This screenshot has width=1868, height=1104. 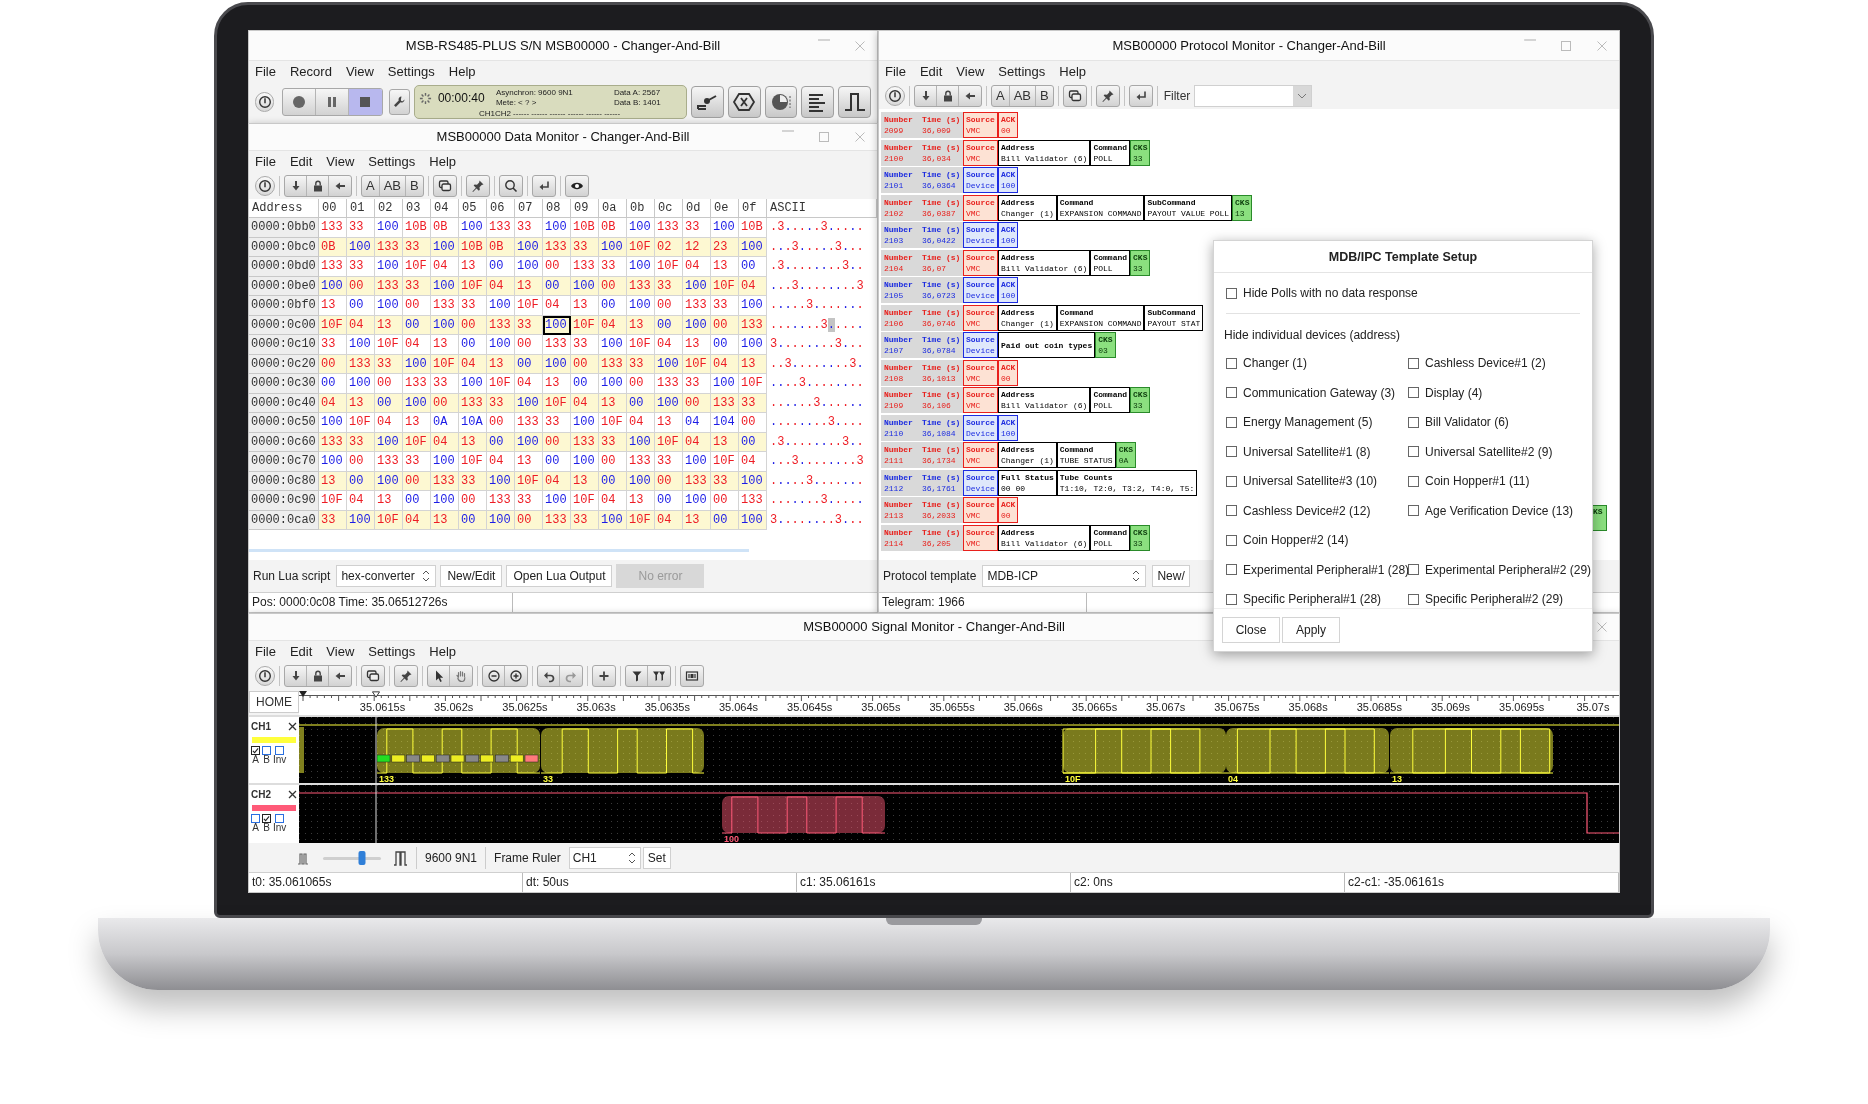 I want to click on pulse-button, so click(x=854, y=102).